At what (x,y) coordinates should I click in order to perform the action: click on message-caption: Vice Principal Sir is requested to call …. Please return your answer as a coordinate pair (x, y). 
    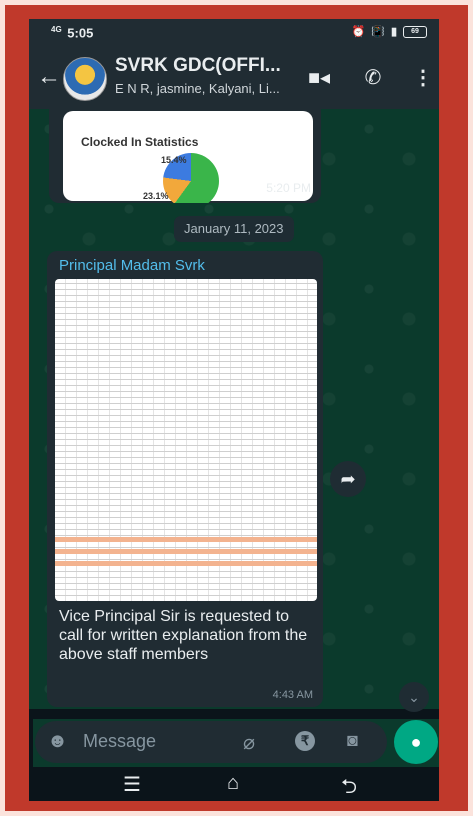
    Looking at the image, I should click on (183, 635).